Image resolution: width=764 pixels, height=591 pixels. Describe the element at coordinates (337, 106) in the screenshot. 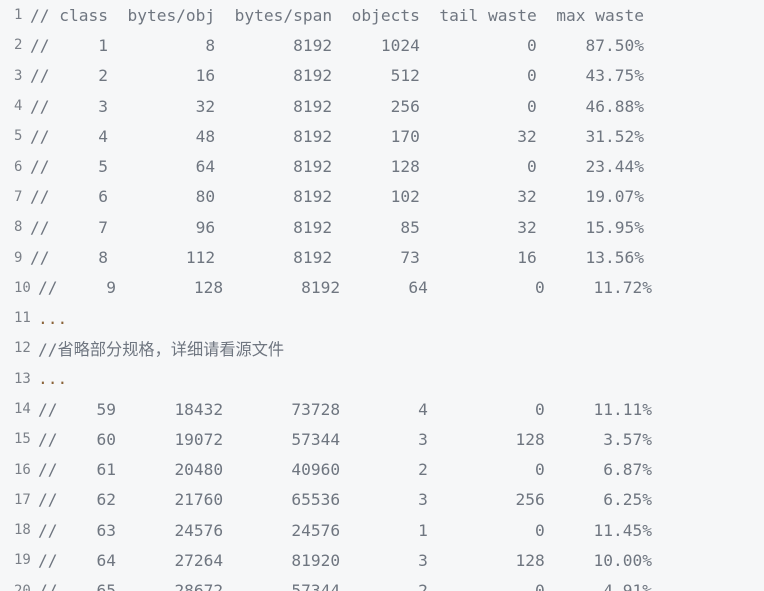

I see `line-content: // 3 32 8192 256 0 46.88%` at that location.